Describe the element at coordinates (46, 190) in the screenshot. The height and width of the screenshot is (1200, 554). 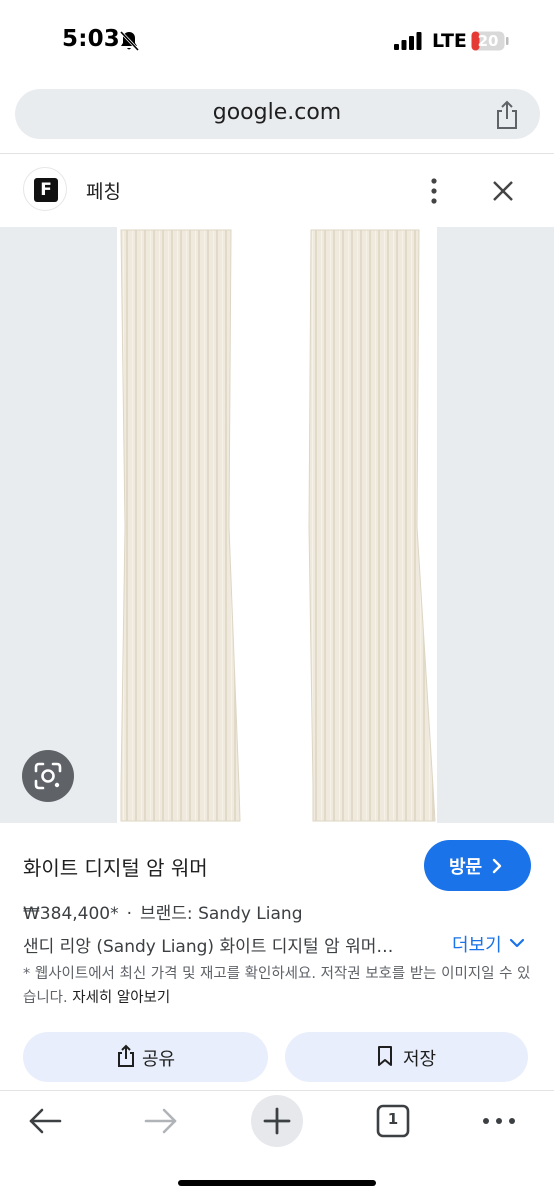
I see `site-logo-letter: F` at that location.